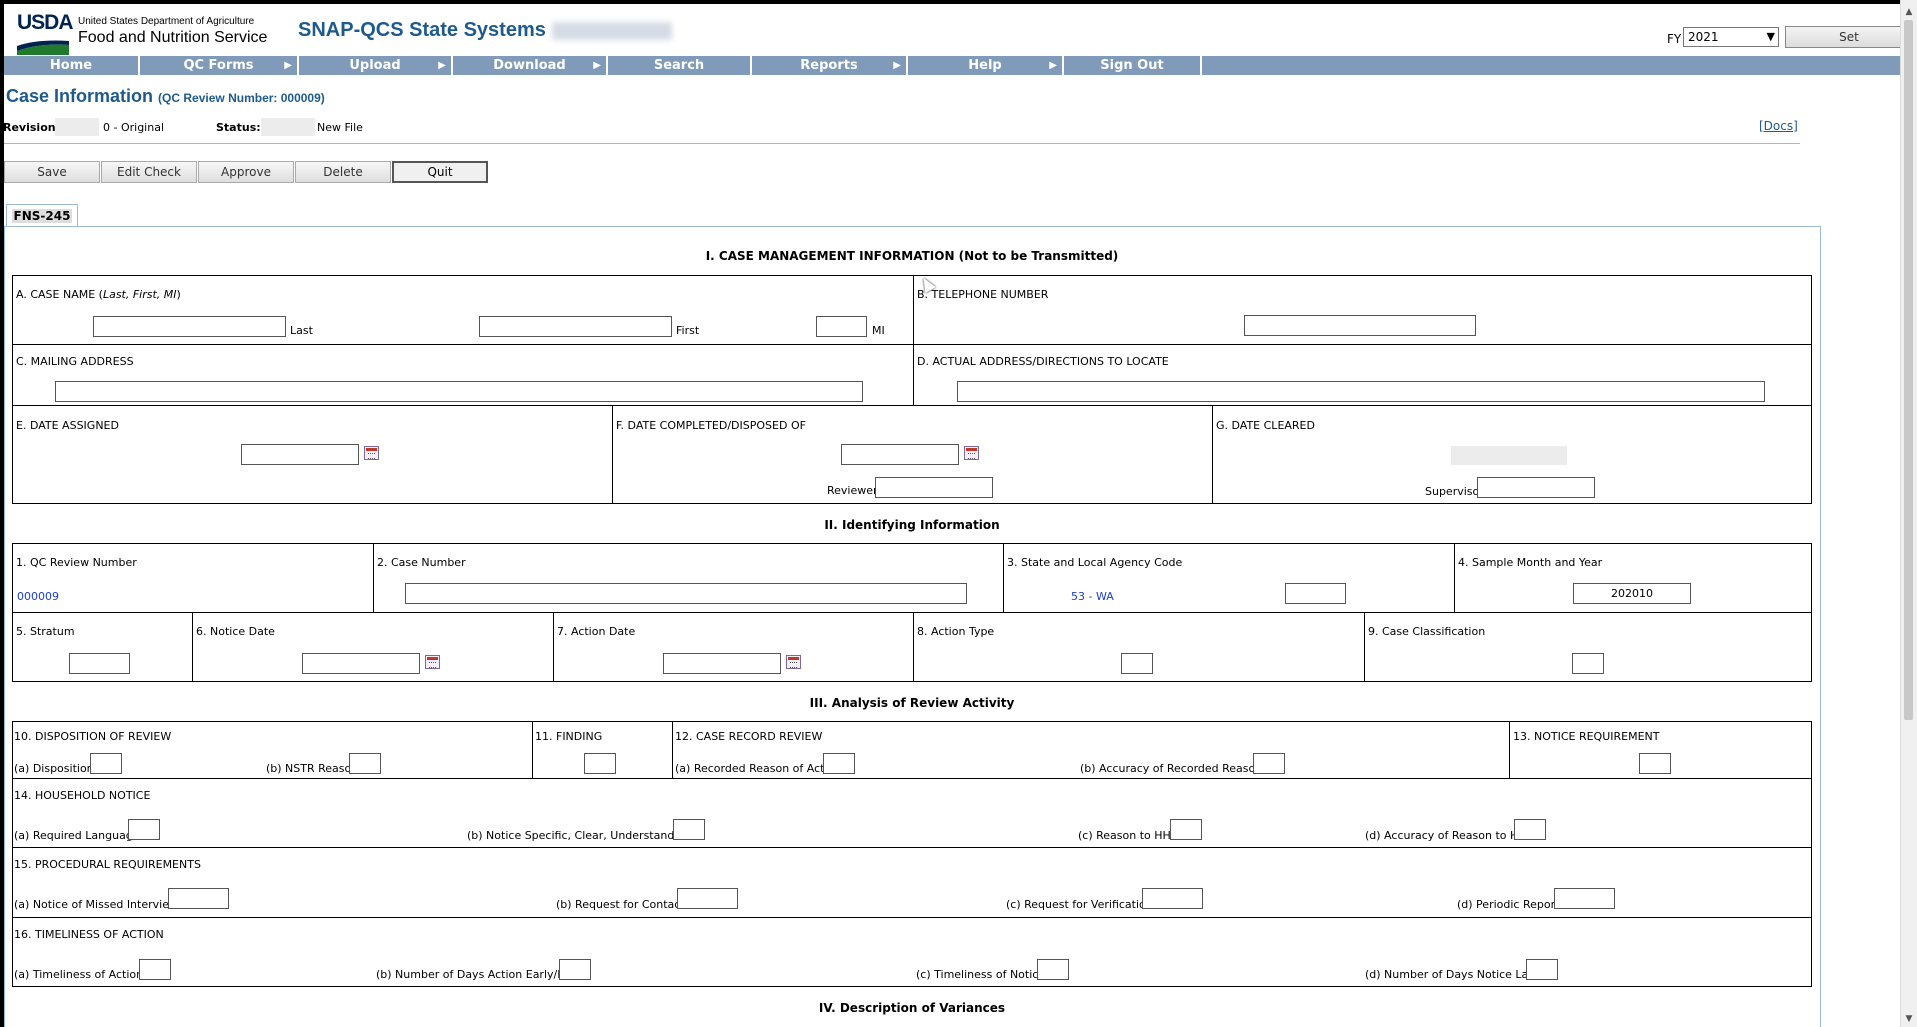  I want to click on notice-requirement-input, so click(1655, 763).